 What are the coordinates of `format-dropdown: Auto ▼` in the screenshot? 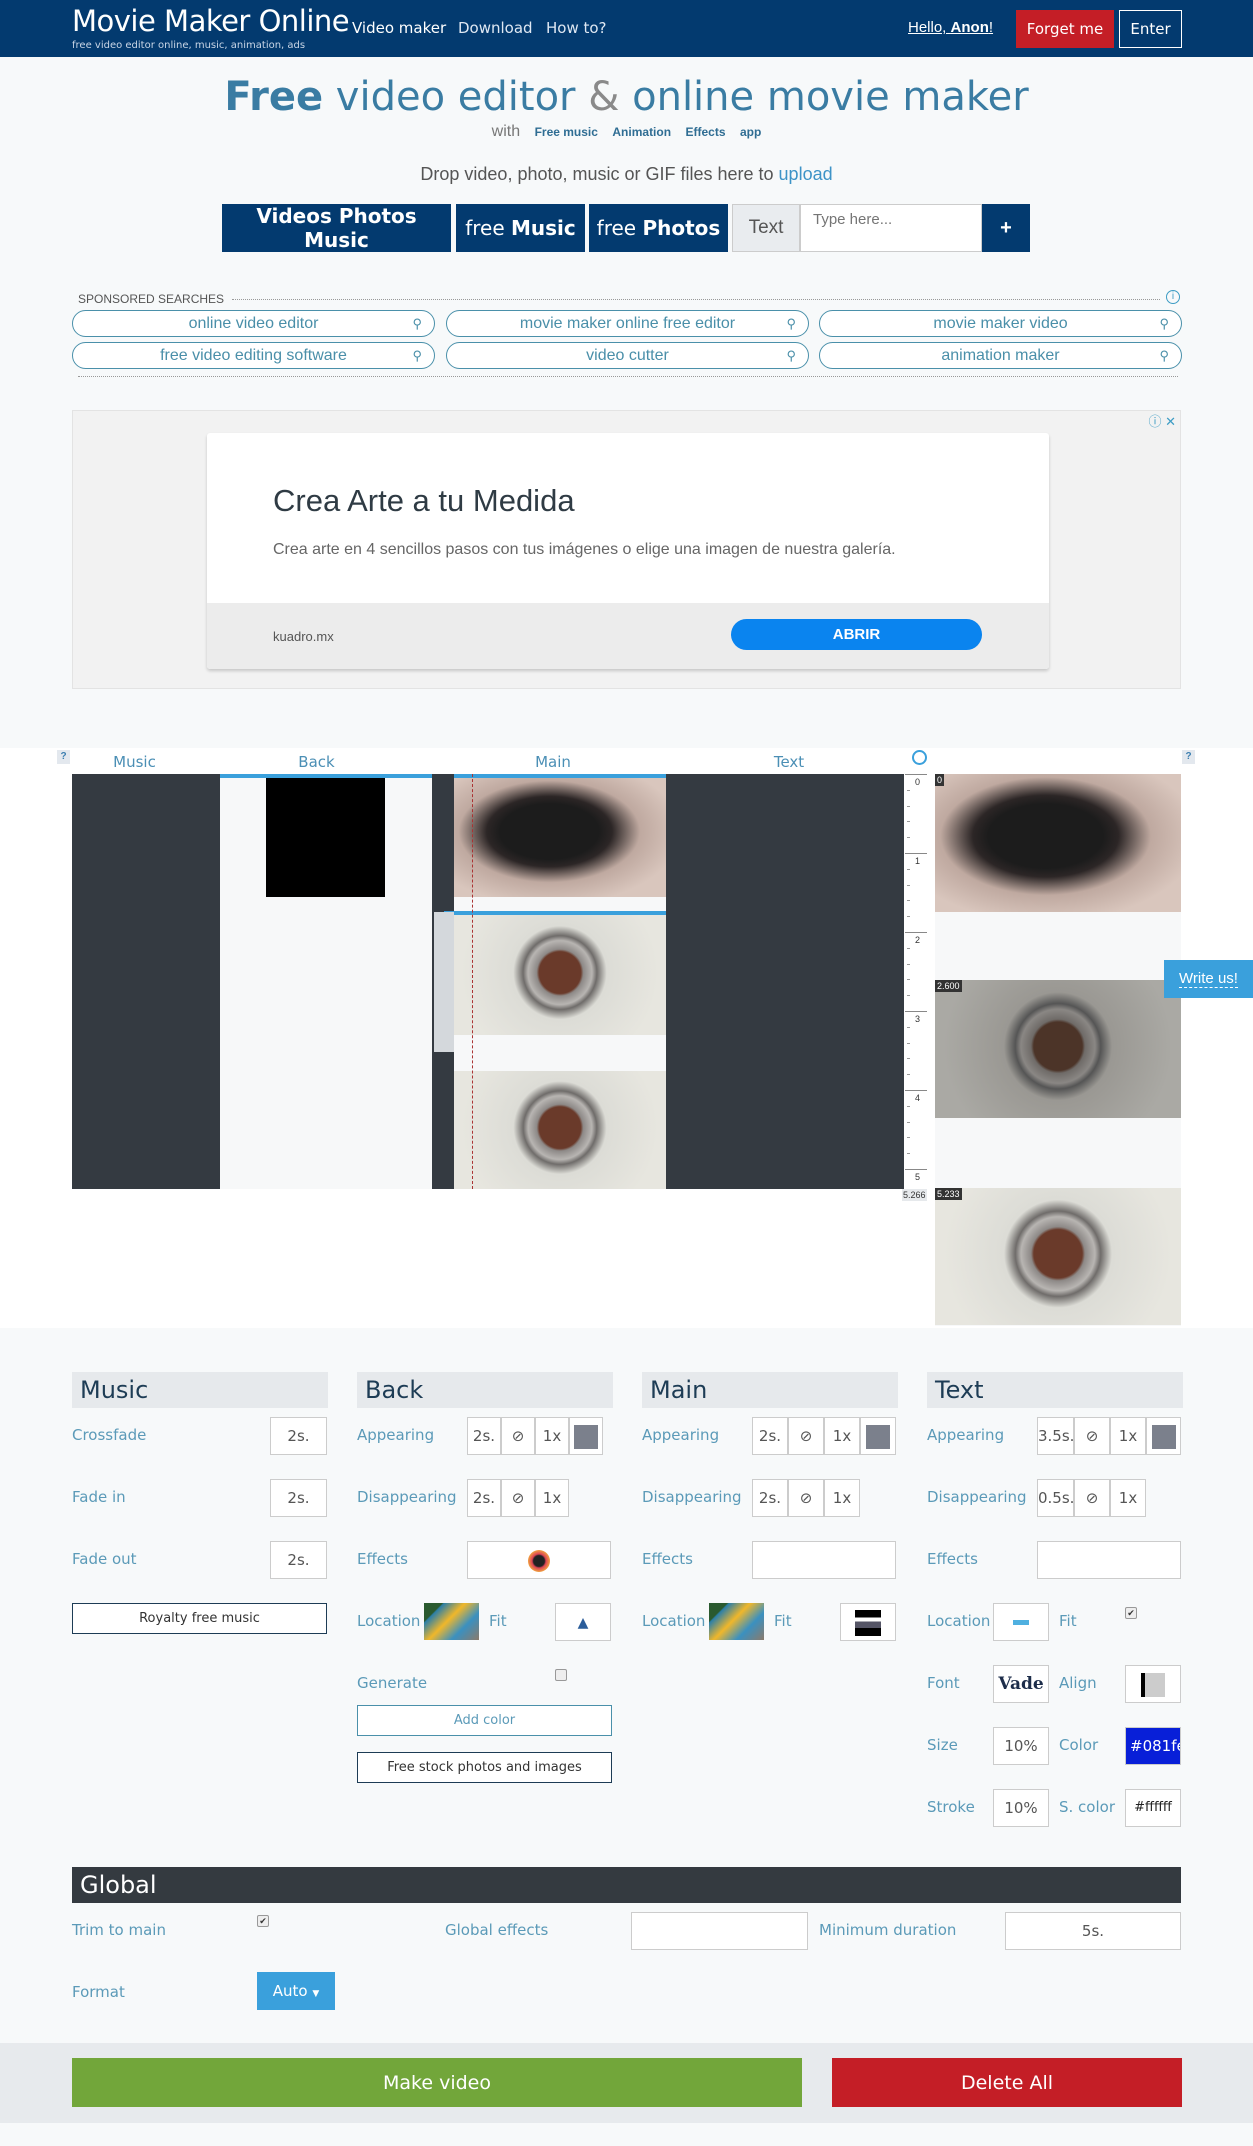 It's located at (296, 1991).